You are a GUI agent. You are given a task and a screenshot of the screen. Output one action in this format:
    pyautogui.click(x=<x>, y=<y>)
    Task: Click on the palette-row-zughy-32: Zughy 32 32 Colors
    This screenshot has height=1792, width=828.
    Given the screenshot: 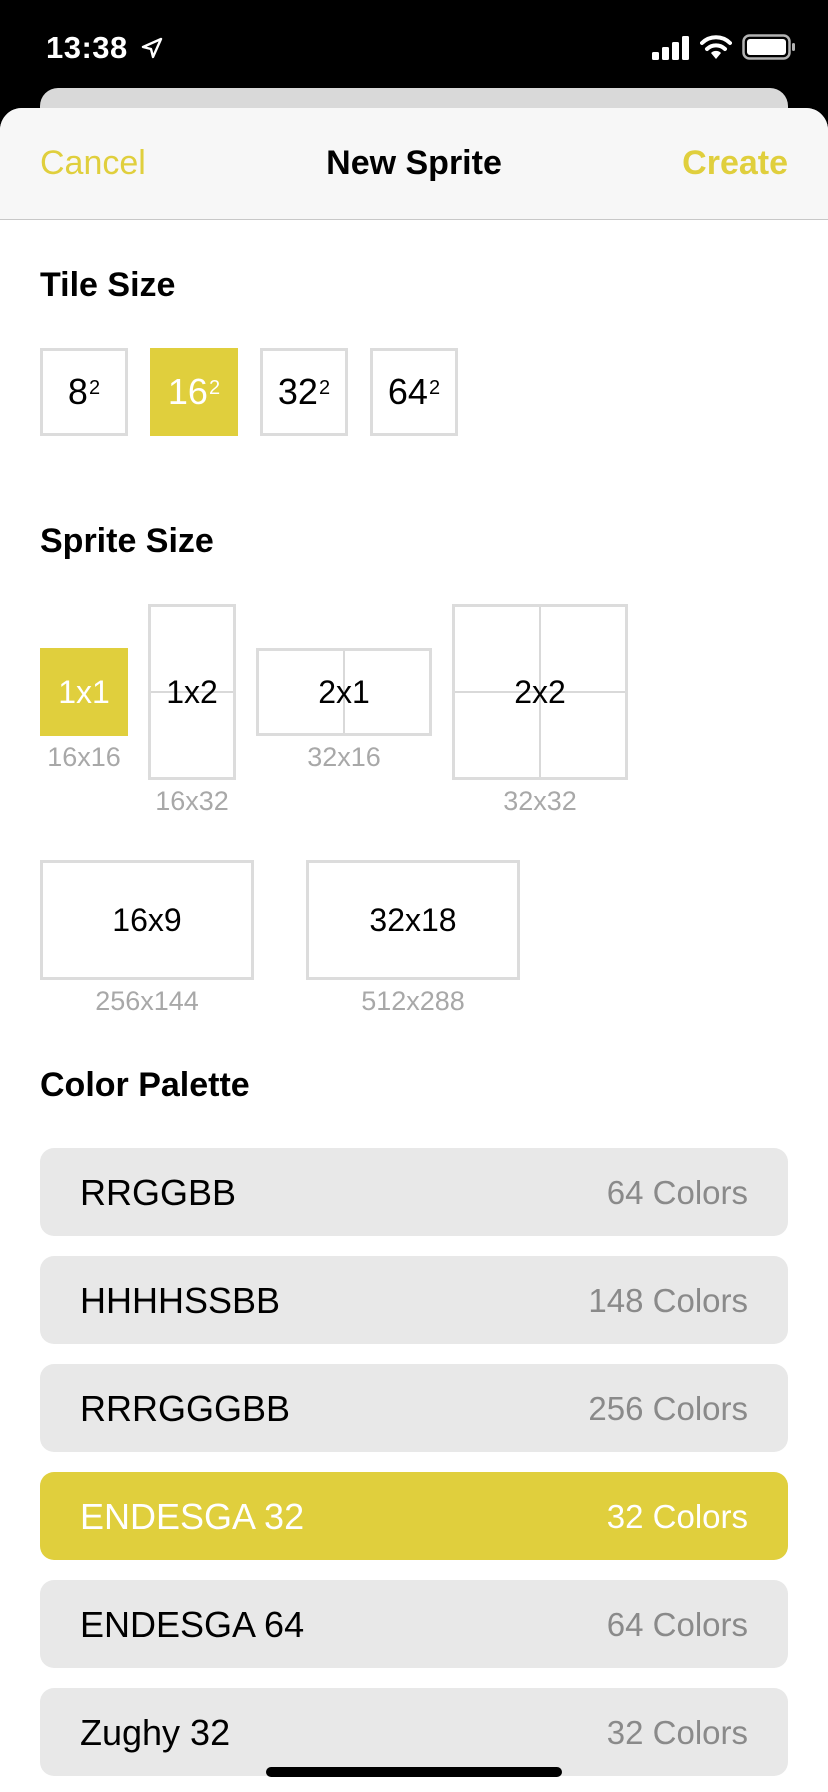 What is the action you would take?
    pyautogui.click(x=414, y=1732)
    